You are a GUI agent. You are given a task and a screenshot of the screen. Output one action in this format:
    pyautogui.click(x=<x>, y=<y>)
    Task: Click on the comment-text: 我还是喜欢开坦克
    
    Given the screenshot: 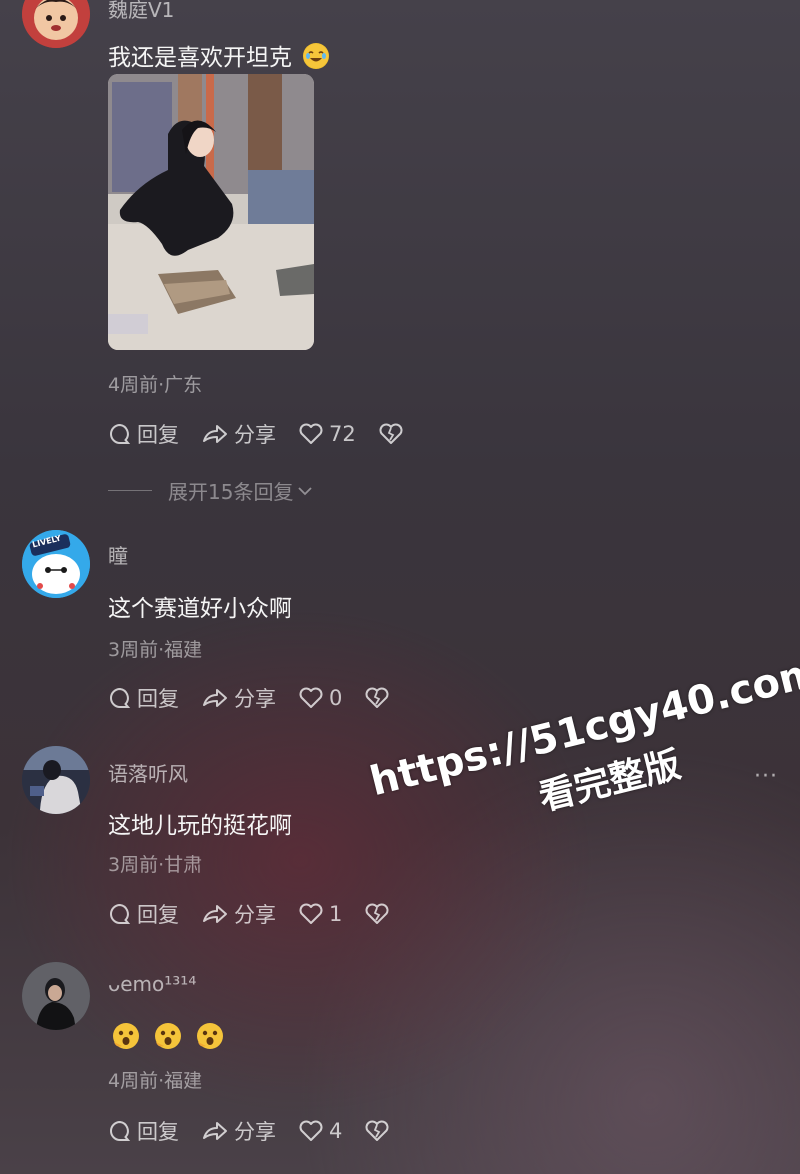 What is the action you would take?
    pyautogui.click(x=219, y=55)
    